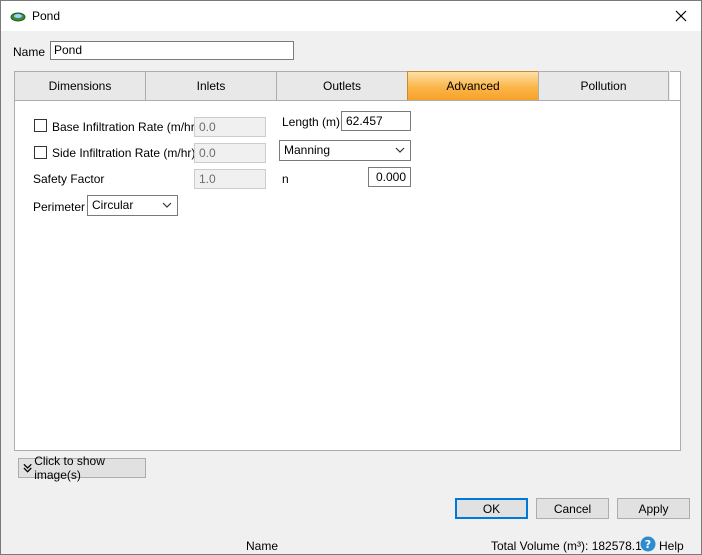  Describe the element at coordinates (345, 150) in the screenshot. I see `roughness-method-select: Manning` at that location.